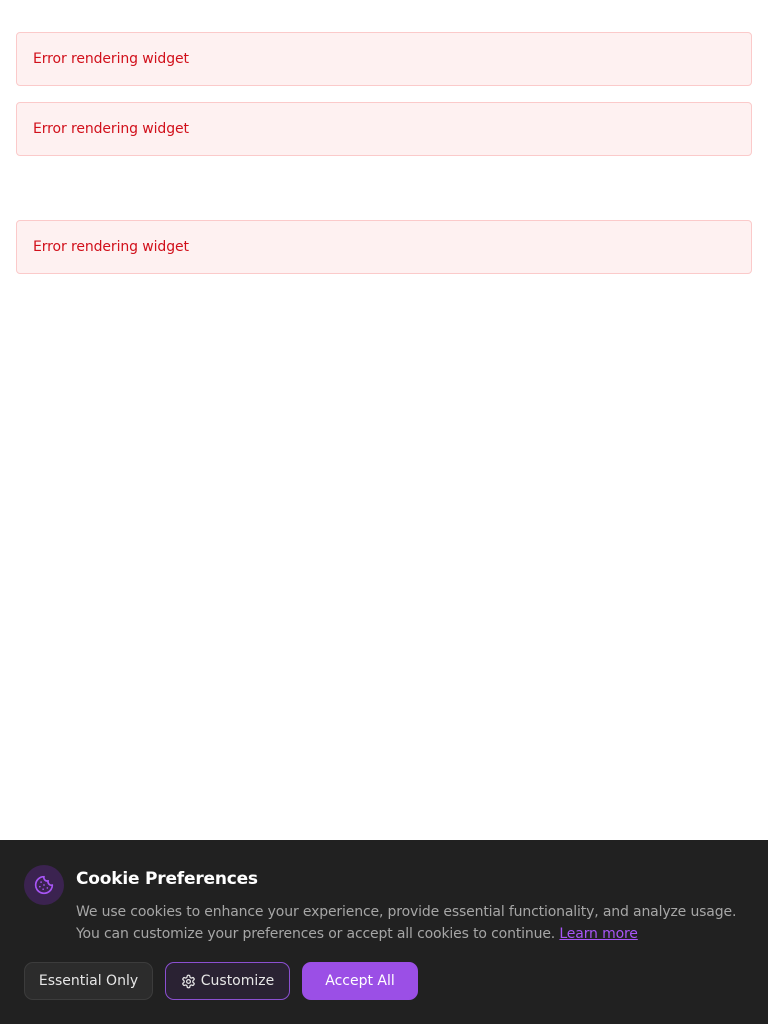 The height and width of the screenshot is (1024, 768). I want to click on accept-all-button: Accept All, so click(360, 981).